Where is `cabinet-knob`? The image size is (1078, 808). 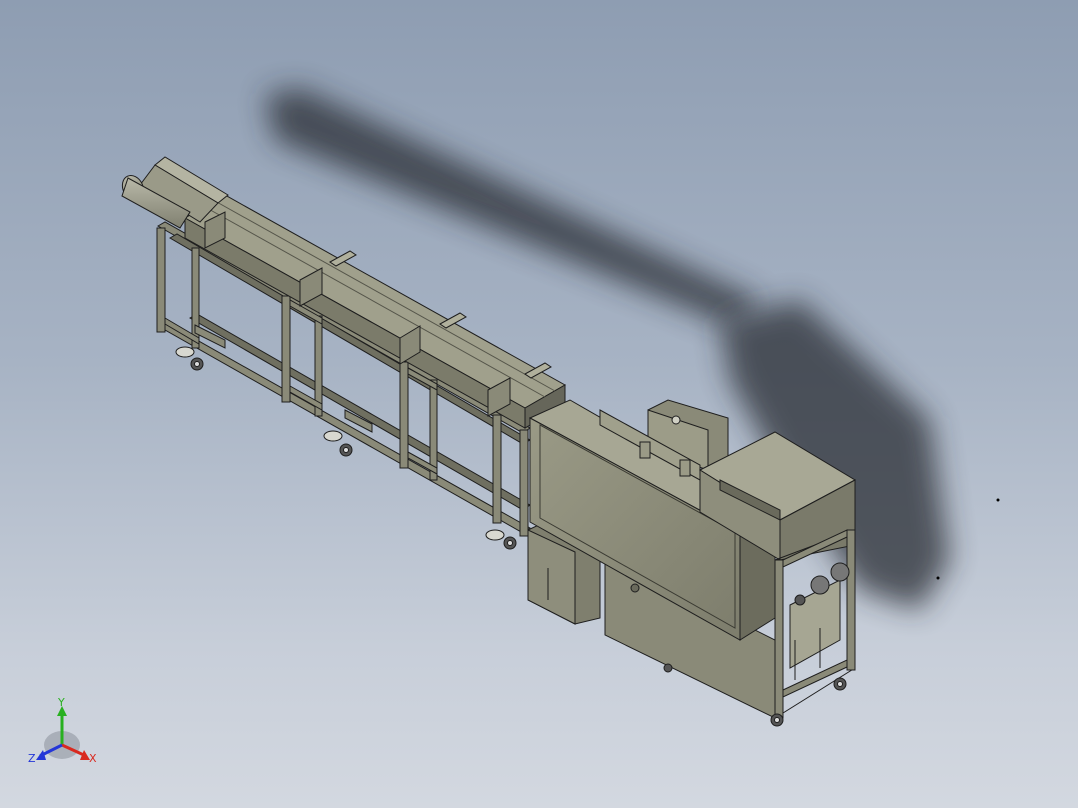
cabinet-knob is located at coordinates (635, 588).